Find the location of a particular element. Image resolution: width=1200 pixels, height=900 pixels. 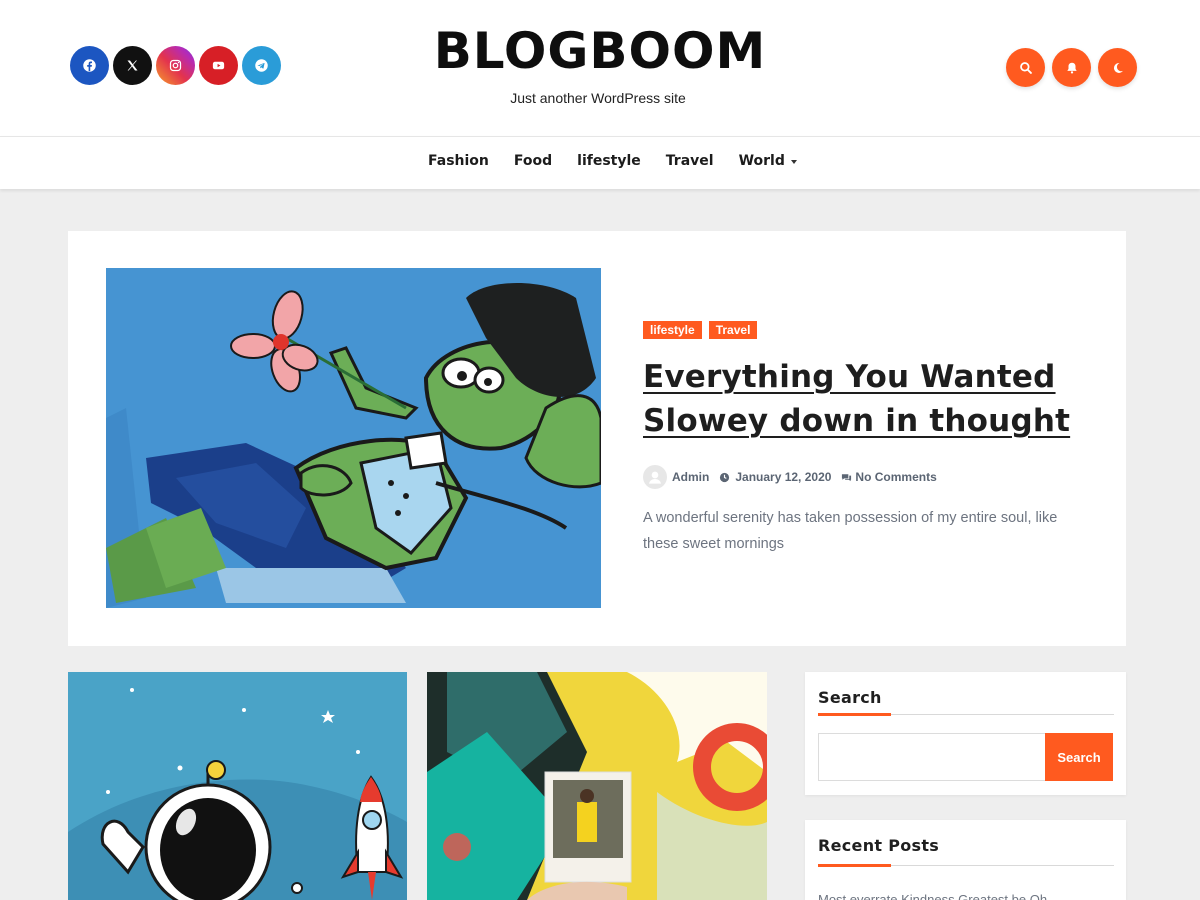

widget-title: Recent Posts is located at coordinates (879, 845).